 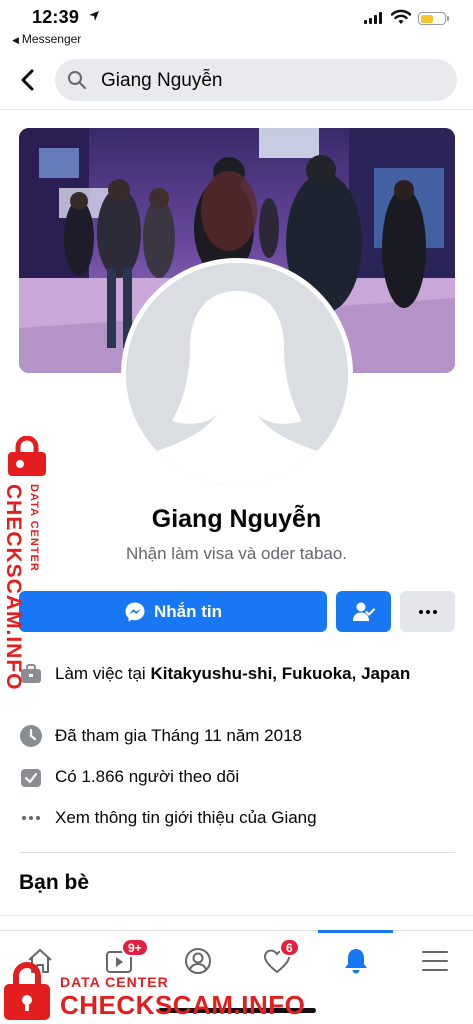 What do you see at coordinates (289, 947) in the screenshot?
I see `dating-badge: 6` at bounding box center [289, 947].